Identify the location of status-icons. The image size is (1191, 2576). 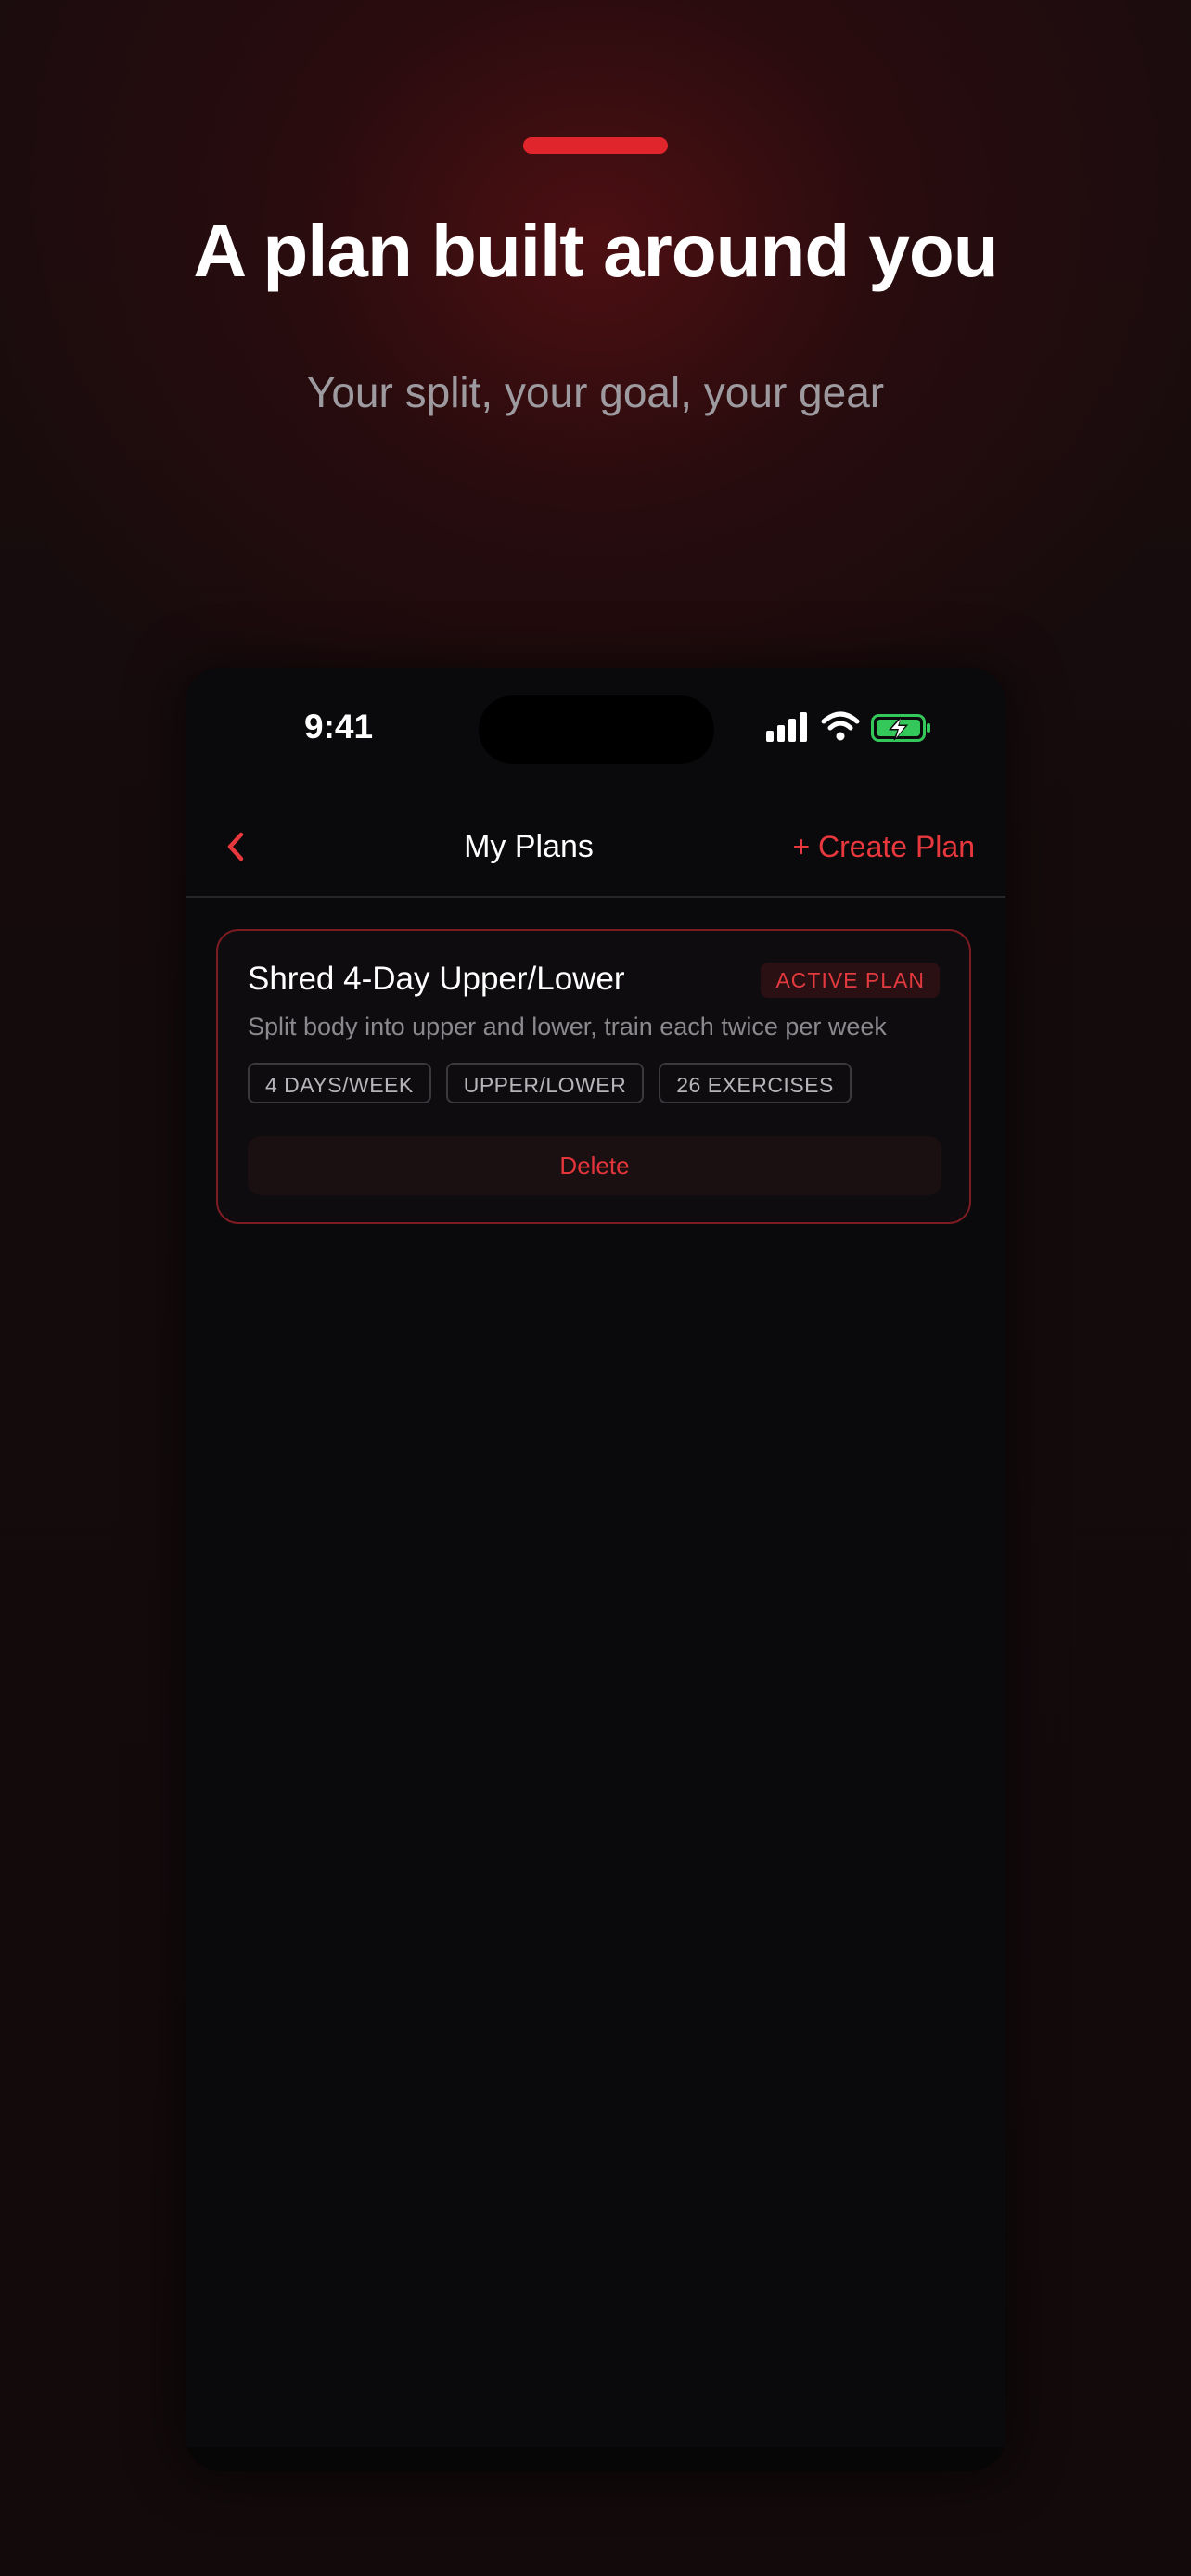
(848, 726).